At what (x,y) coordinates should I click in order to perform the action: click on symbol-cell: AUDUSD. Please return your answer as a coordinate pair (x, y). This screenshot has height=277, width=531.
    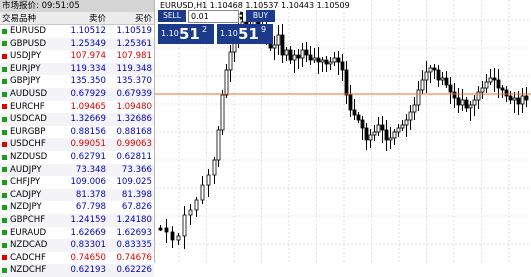
    Looking at the image, I should click on (30, 94).